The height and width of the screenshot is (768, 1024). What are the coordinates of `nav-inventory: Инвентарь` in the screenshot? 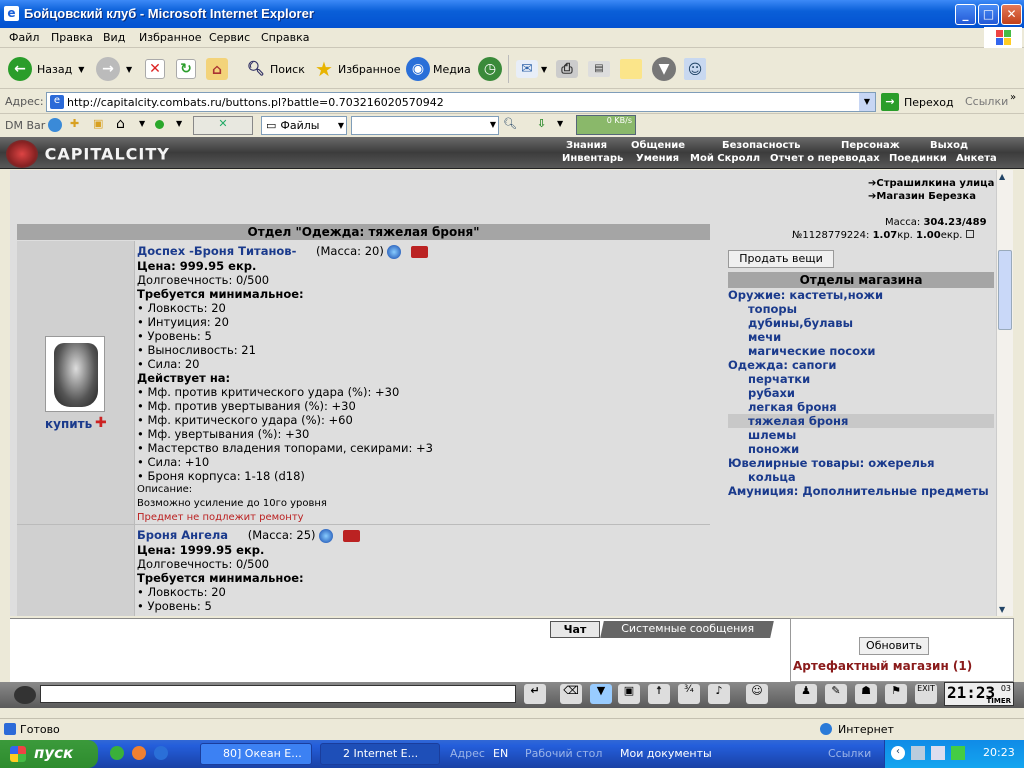 It's located at (592, 158).